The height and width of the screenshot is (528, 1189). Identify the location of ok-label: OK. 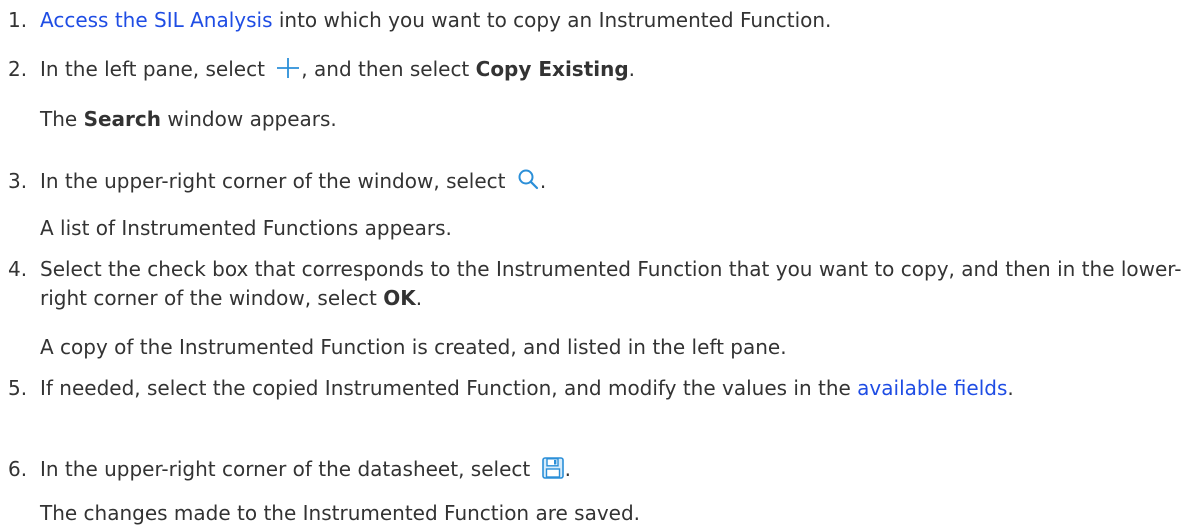
(399, 298).